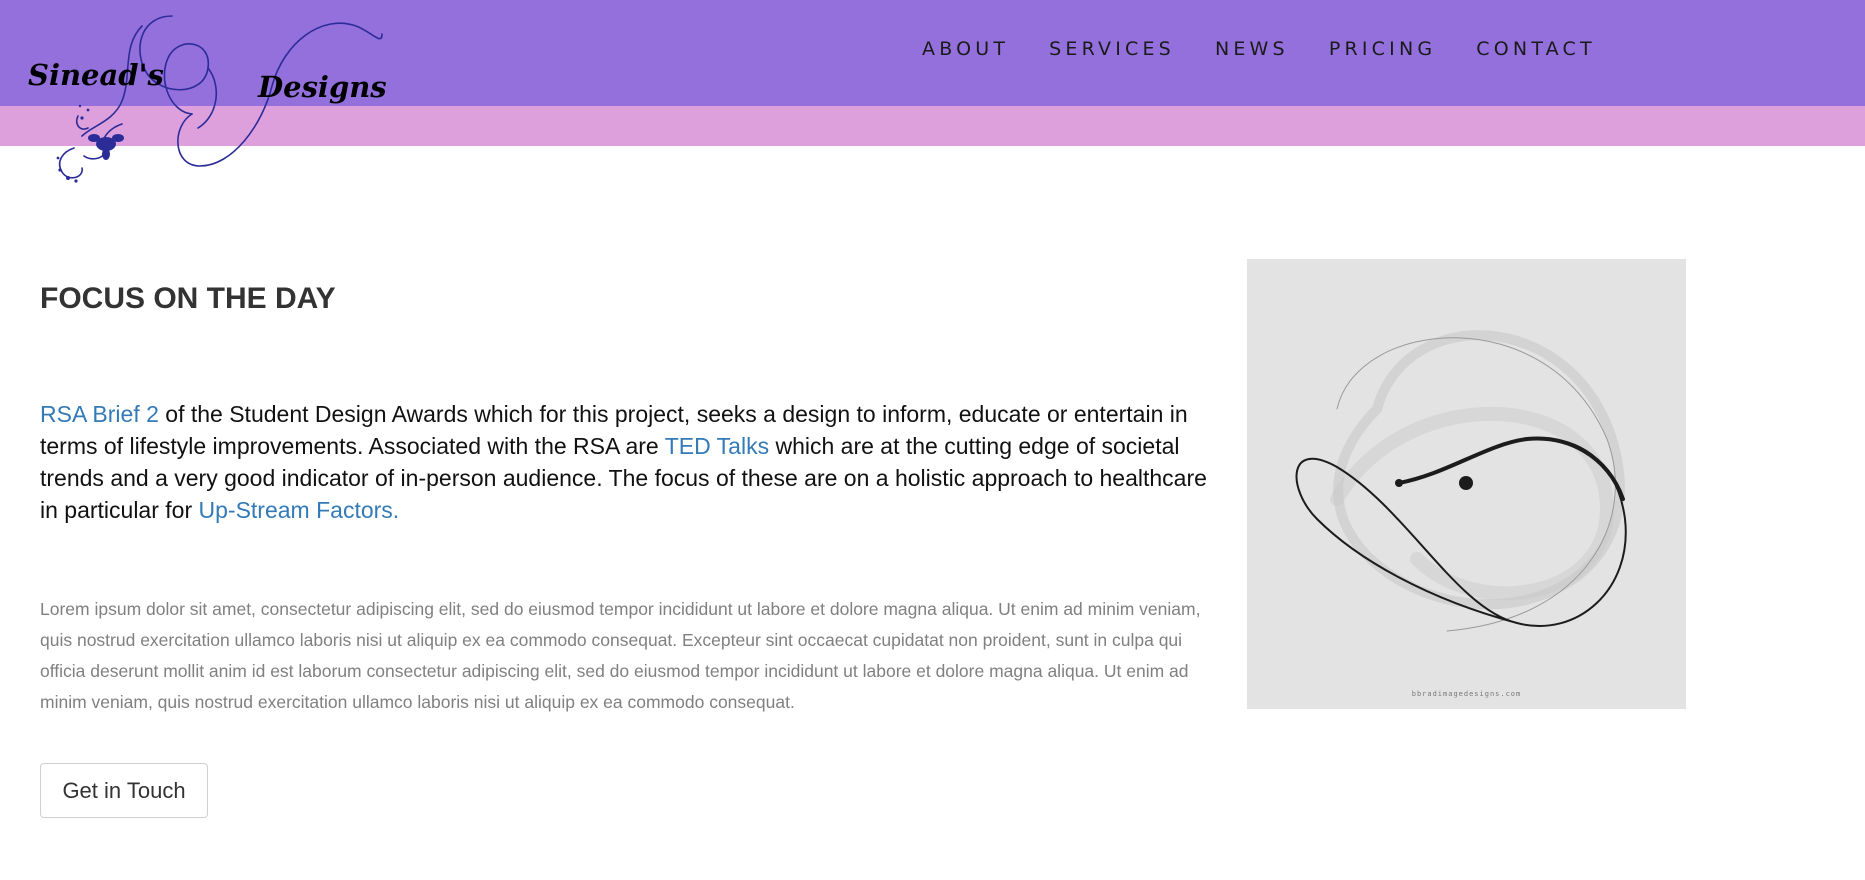 The height and width of the screenshot is (880, 1865). I want to click on nav-item-news: NEWS, so click(1252, 49).